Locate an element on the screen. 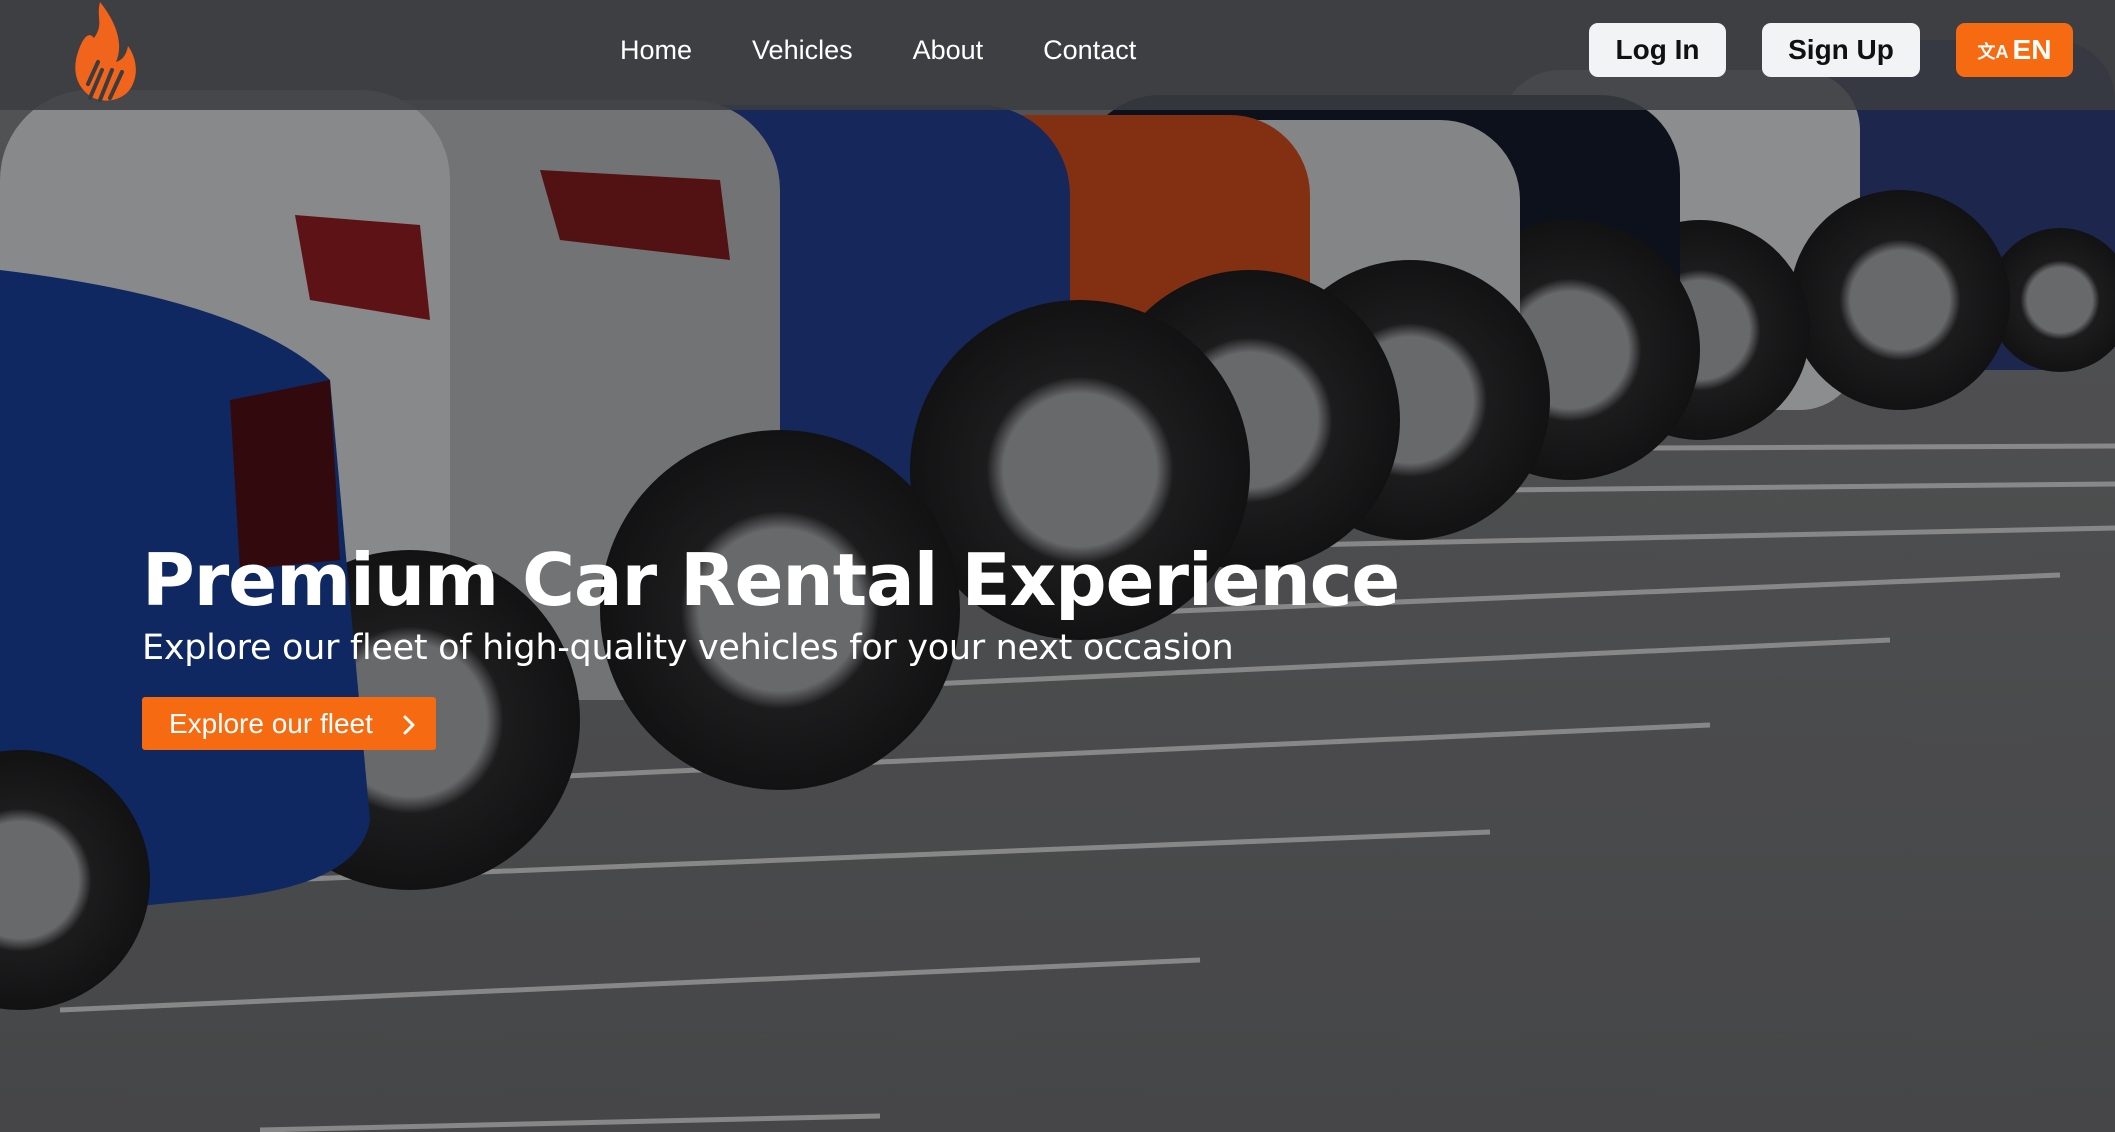 The width and height of the screenshot is (2115, 1132). nav-contact-link: Contact is located at coordinates (1089, 50).